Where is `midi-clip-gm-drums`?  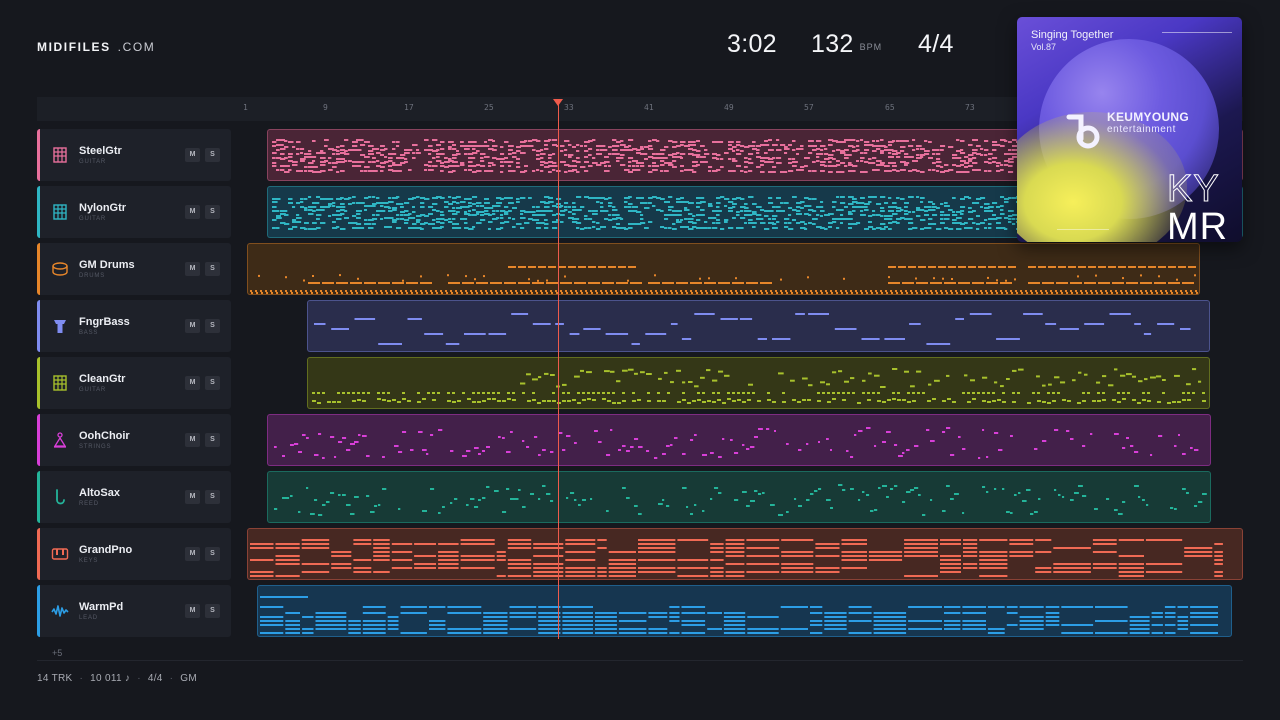 midi-clip-gm-drums is located at coordinates (723, 269).